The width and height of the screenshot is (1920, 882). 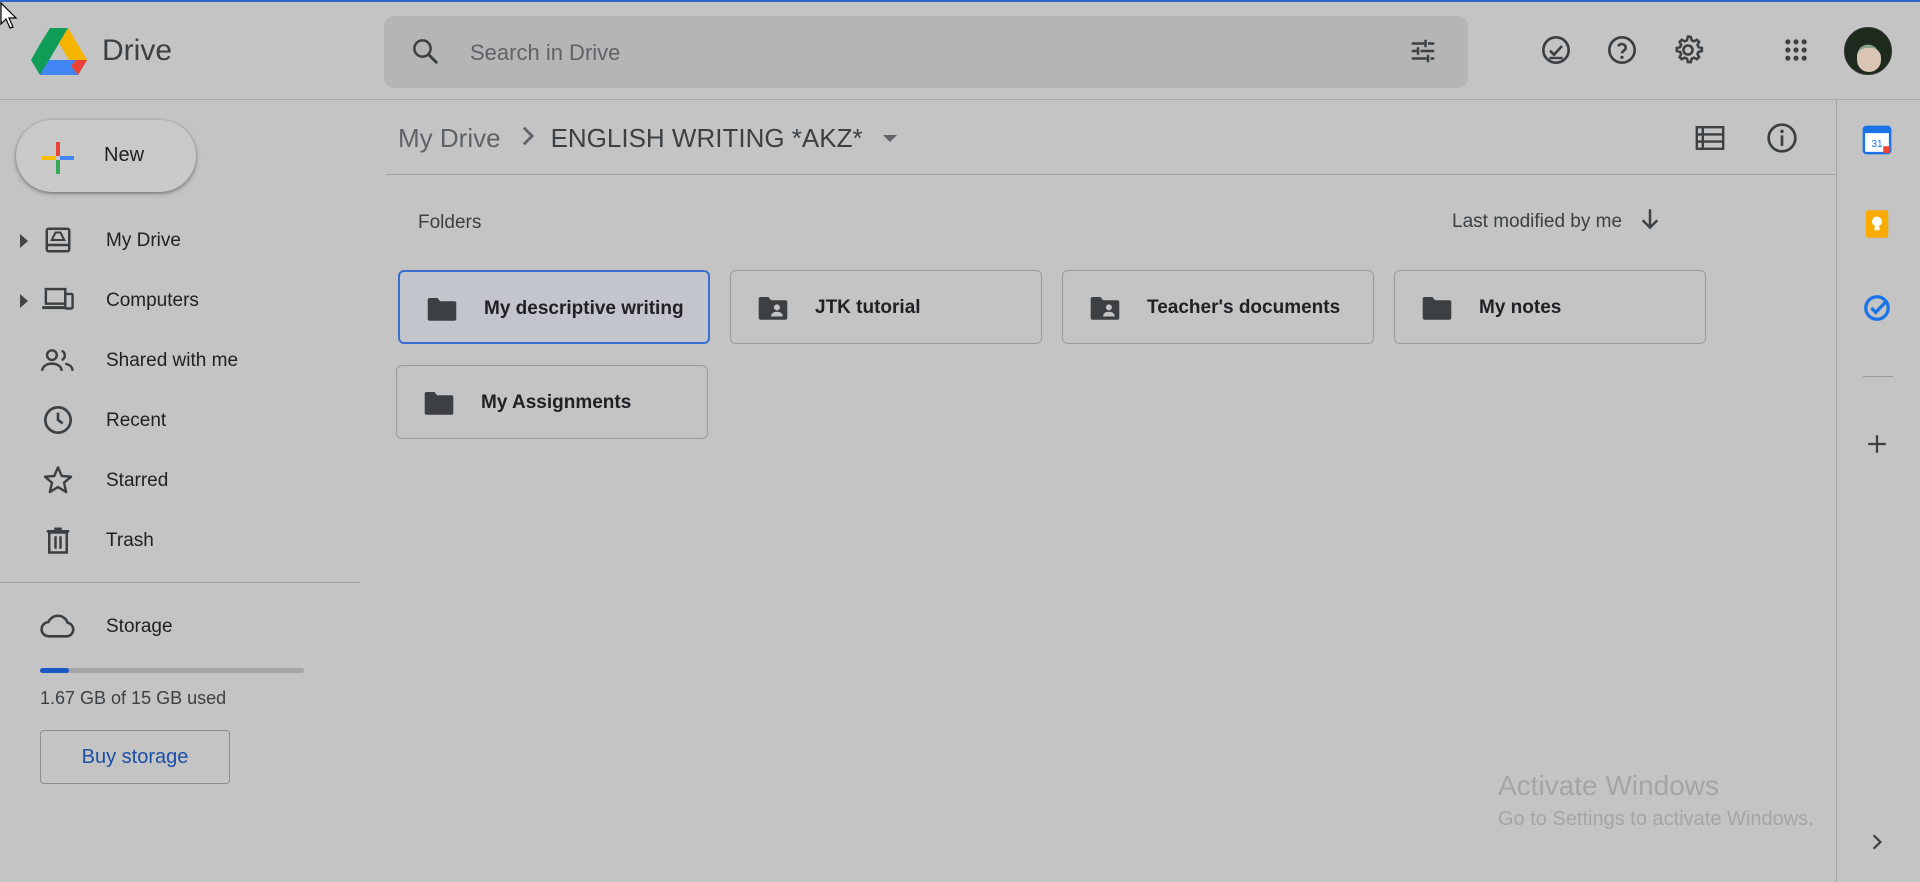 What do you see at coordinates (1622, 50) in the screenshot?
I see `help-icon` at bounding box center [1622, 50].